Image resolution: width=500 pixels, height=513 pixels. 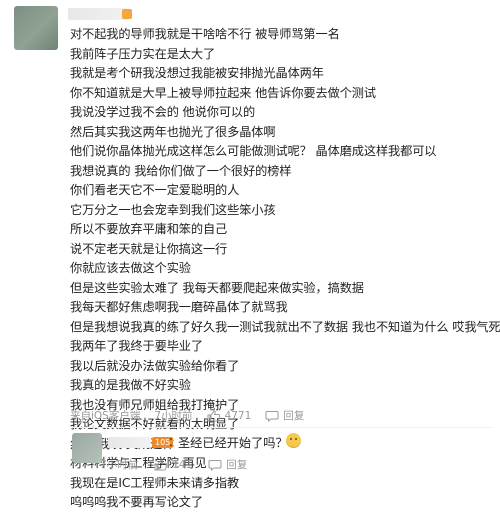 I want to click on comment-line: 我就是考个研我没想过我能被安排抛光晶体两年, so click(x=197, y=73).